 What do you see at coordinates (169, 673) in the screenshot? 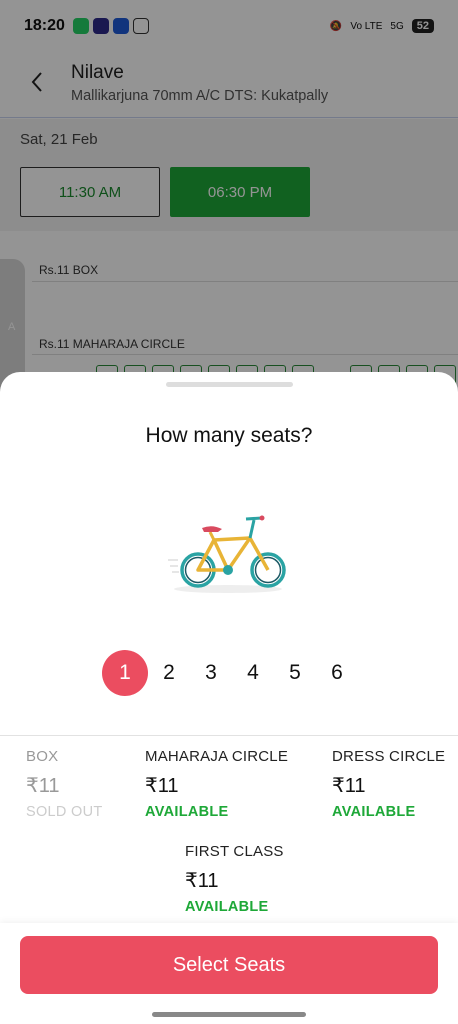
I see `seat-count-option: 2` at bounding box center [169, 673].